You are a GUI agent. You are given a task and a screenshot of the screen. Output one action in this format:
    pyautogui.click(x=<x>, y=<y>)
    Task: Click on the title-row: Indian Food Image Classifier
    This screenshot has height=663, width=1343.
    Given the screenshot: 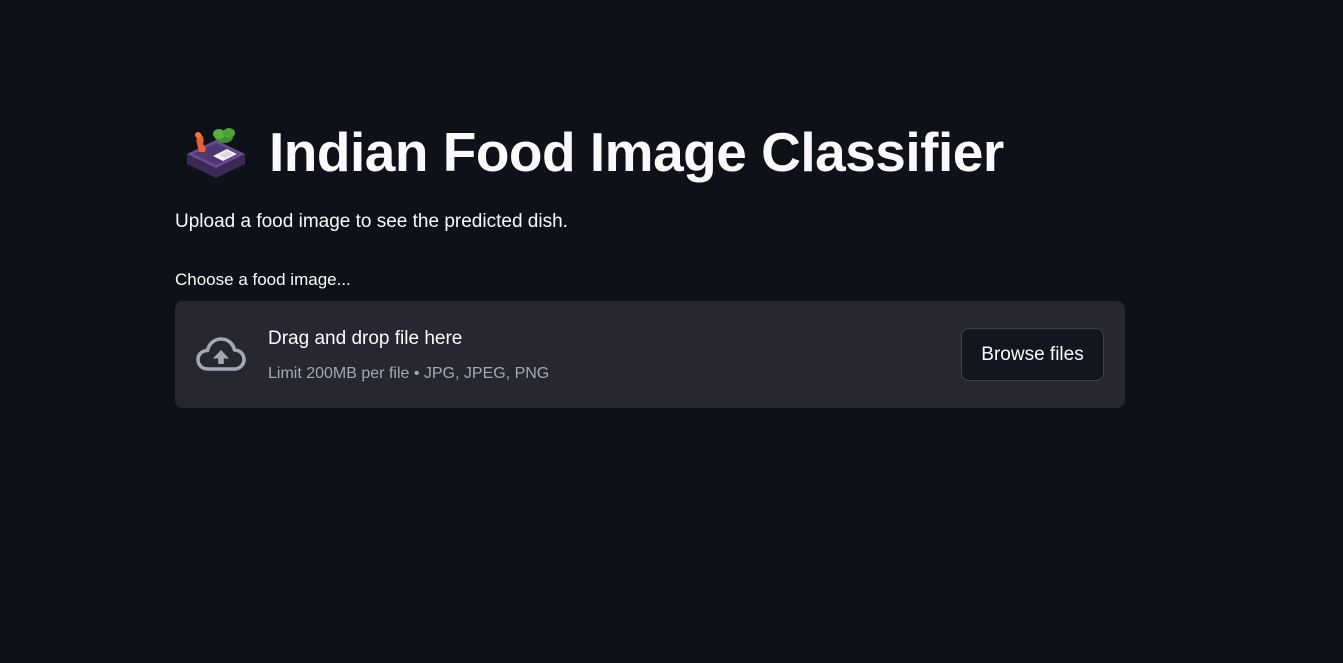 What is the action you would take?
    pyautogui.click(x=593, y=152)
    